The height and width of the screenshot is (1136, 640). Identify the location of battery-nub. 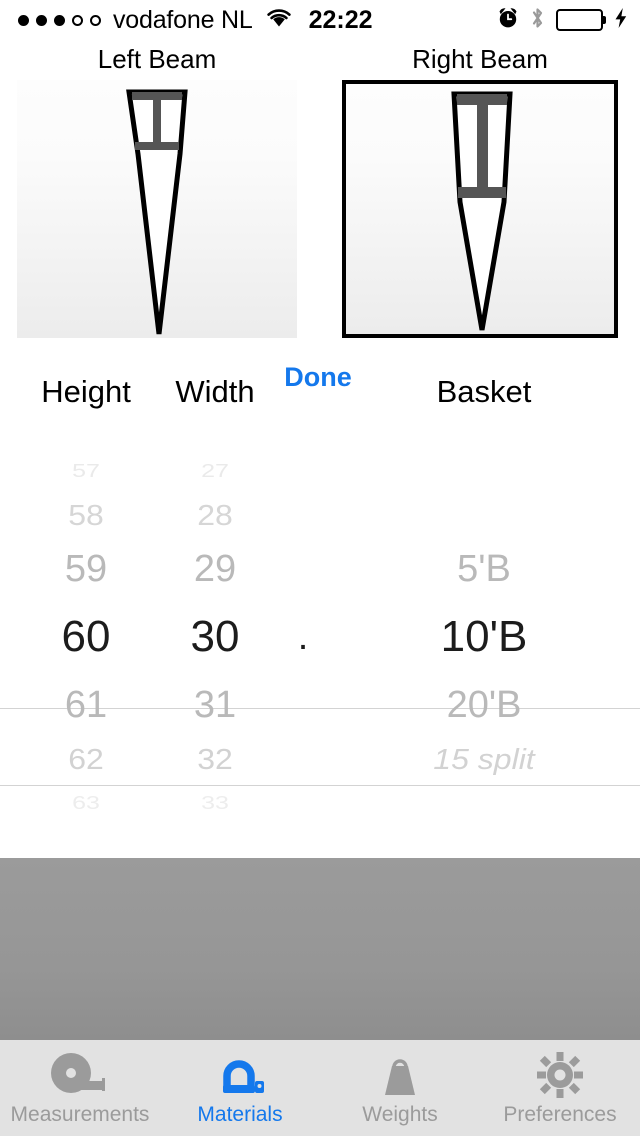
(604, 20).